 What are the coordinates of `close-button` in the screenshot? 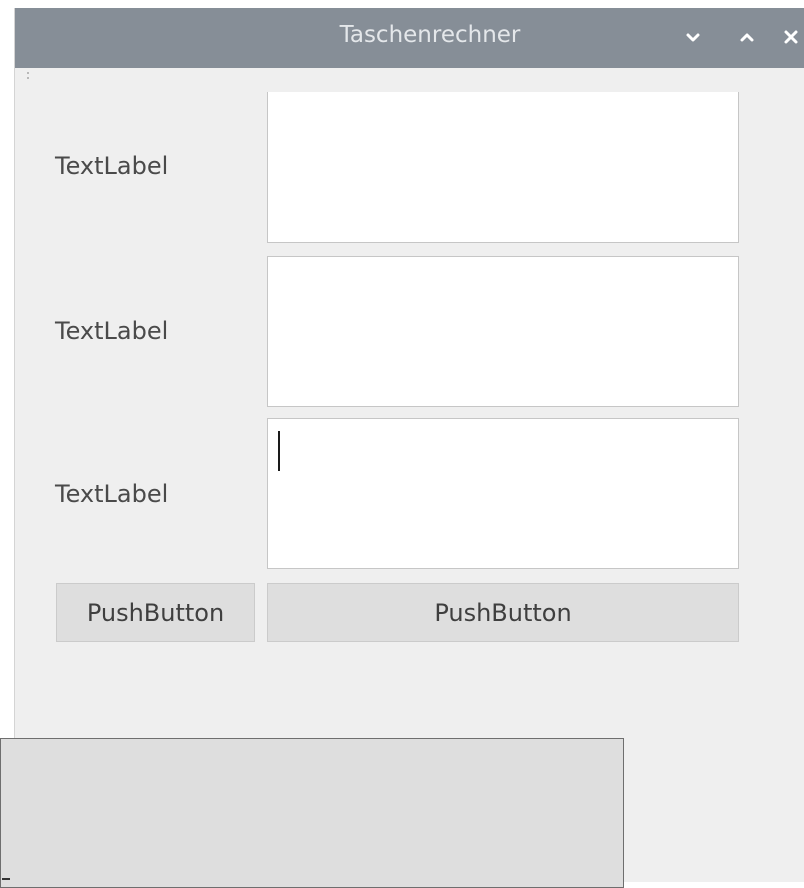 It's located at (790, 37).